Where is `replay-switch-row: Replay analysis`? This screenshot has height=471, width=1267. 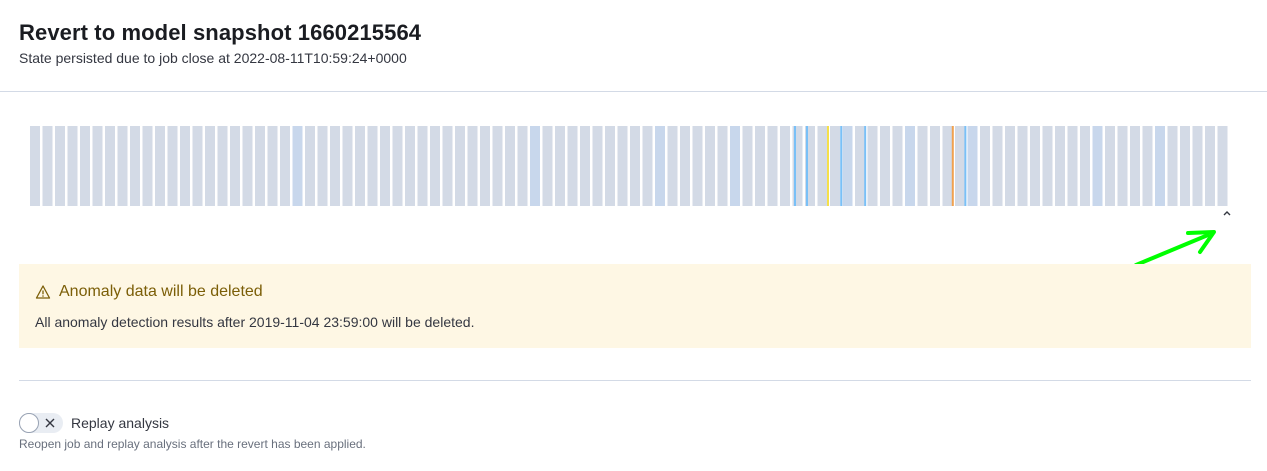
replay-switch-row: Replay analysis is located at coordinates (94, 423).